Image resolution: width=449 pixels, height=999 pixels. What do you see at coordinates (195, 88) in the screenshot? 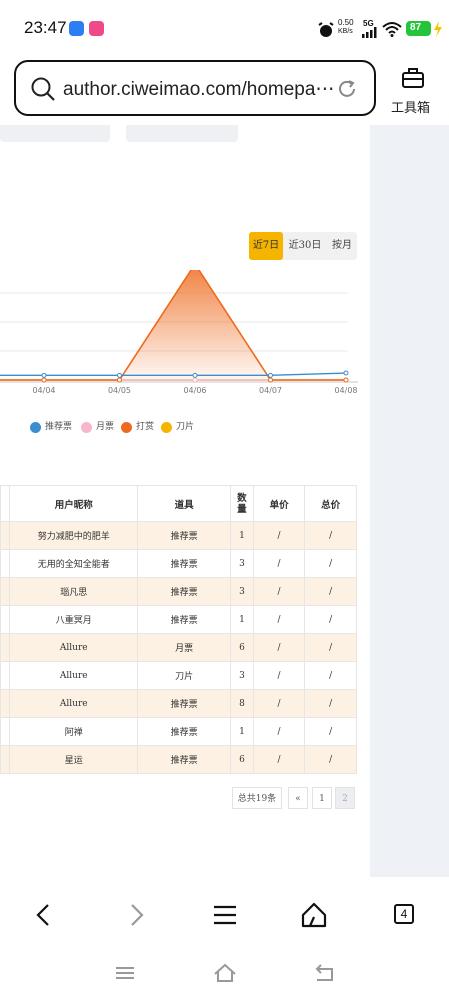
I see `address-bar: author.ciweimao.com/homepa⋯` at bounding box center [195, 88].